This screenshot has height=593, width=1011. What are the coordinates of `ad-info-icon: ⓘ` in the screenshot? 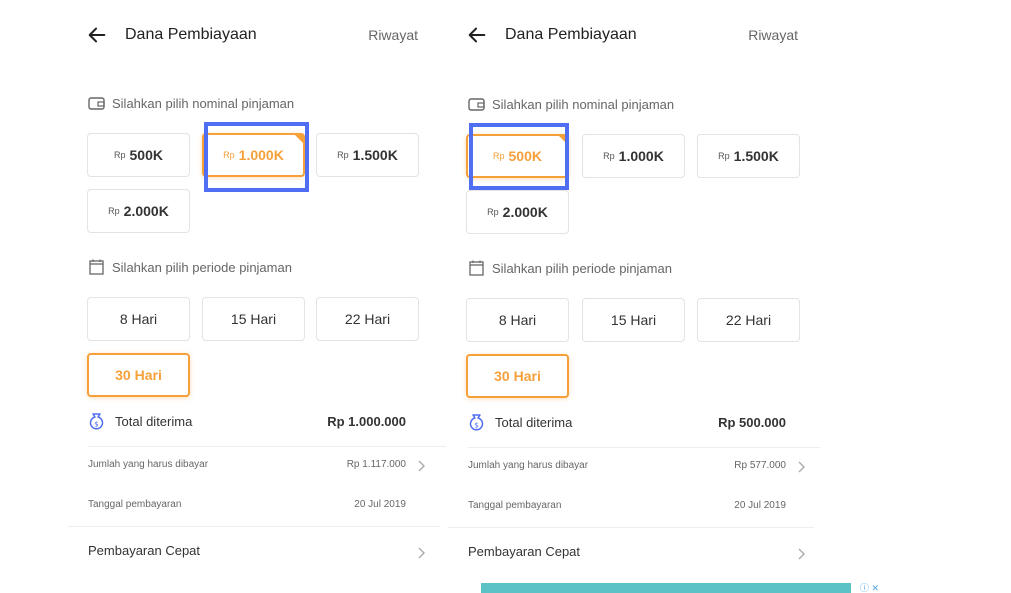 It's located at (864, 588).